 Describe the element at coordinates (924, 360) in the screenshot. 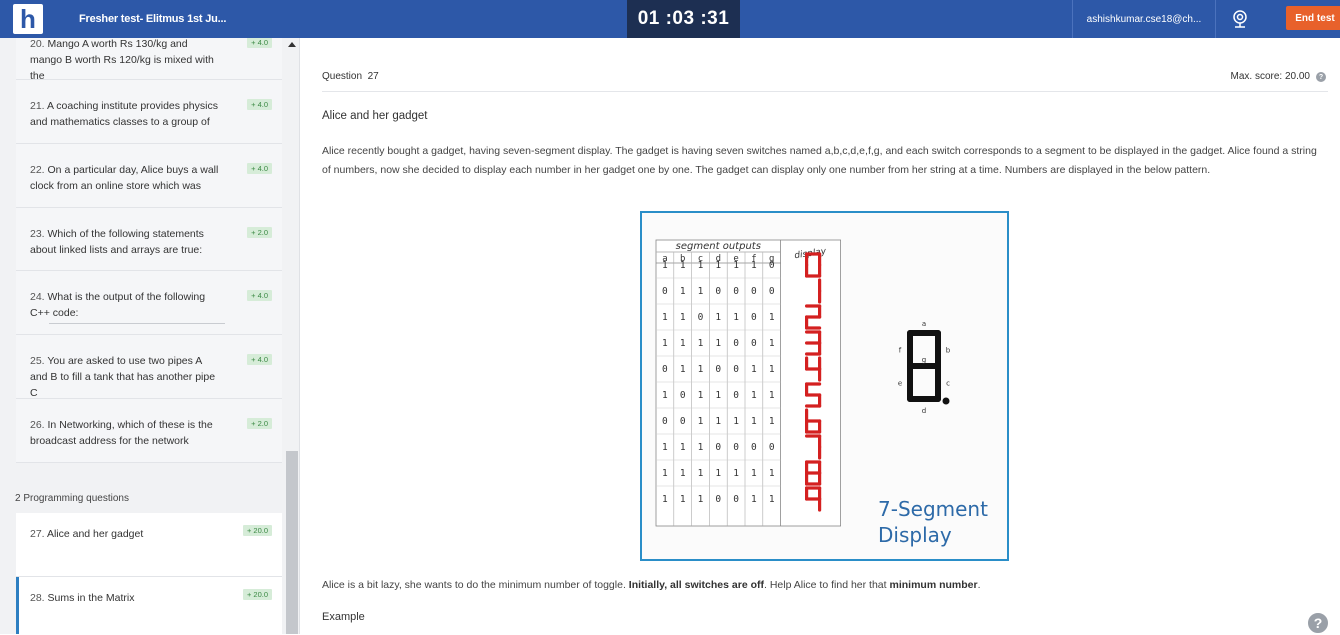

I see `segment-label: g` at that location.